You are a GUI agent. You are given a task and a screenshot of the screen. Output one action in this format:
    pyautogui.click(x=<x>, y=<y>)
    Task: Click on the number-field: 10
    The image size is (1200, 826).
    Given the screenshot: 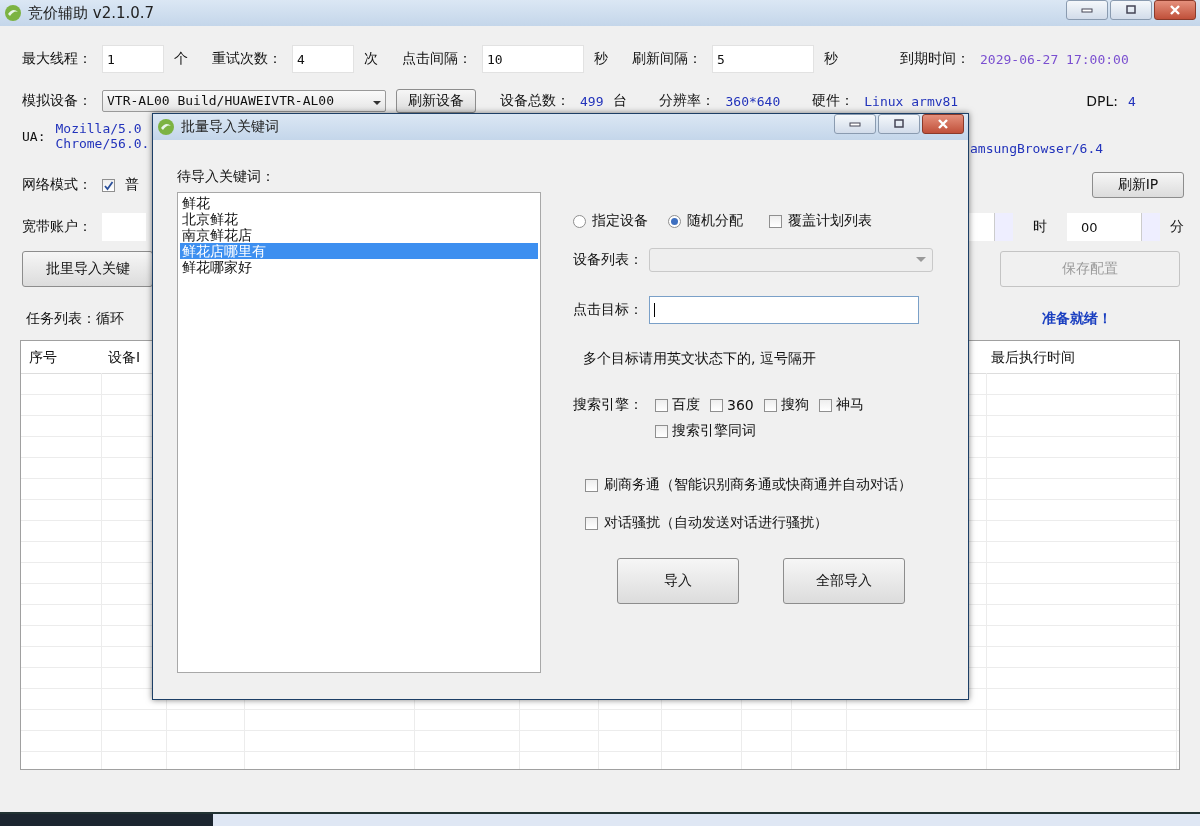 What is the action you would take?
    pyautogui.click(x=533, y=59)
    